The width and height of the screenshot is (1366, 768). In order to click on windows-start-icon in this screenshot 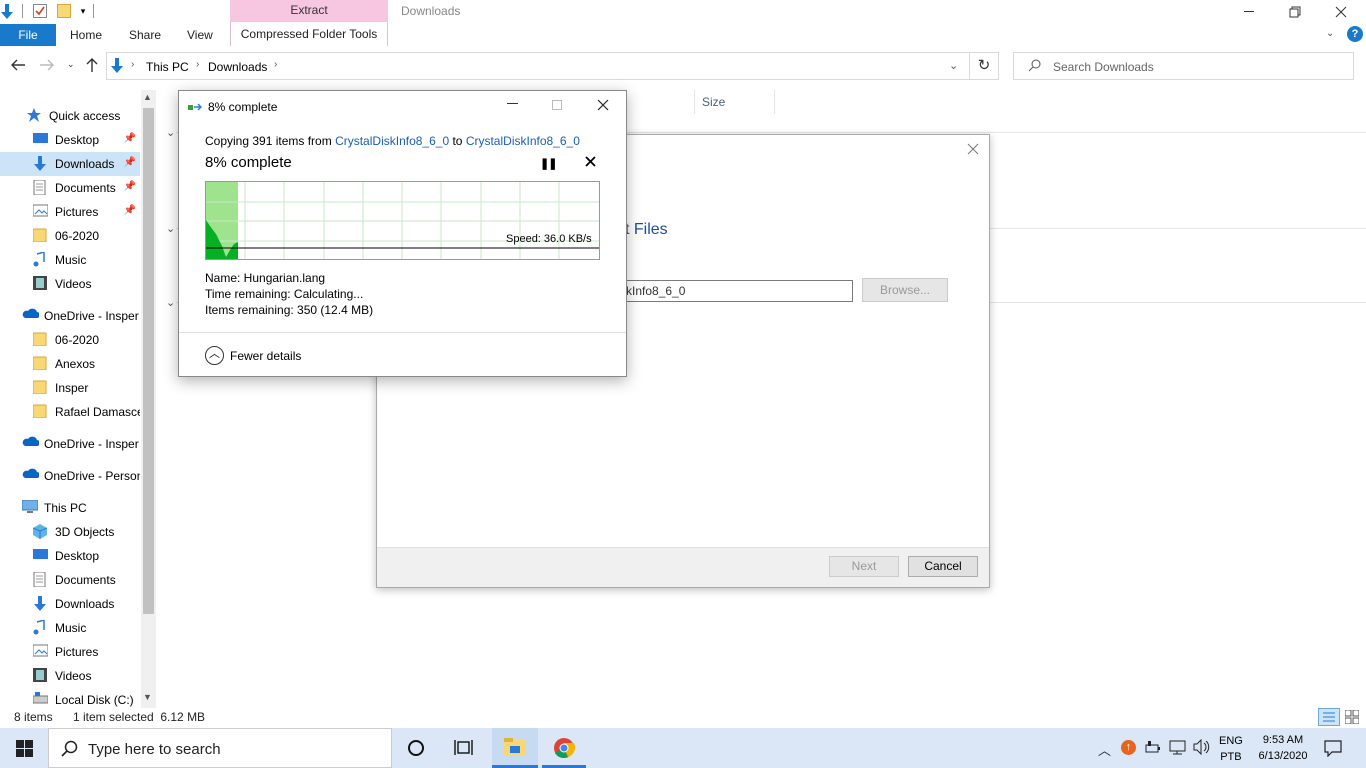, I will do `click(24, 750)`.